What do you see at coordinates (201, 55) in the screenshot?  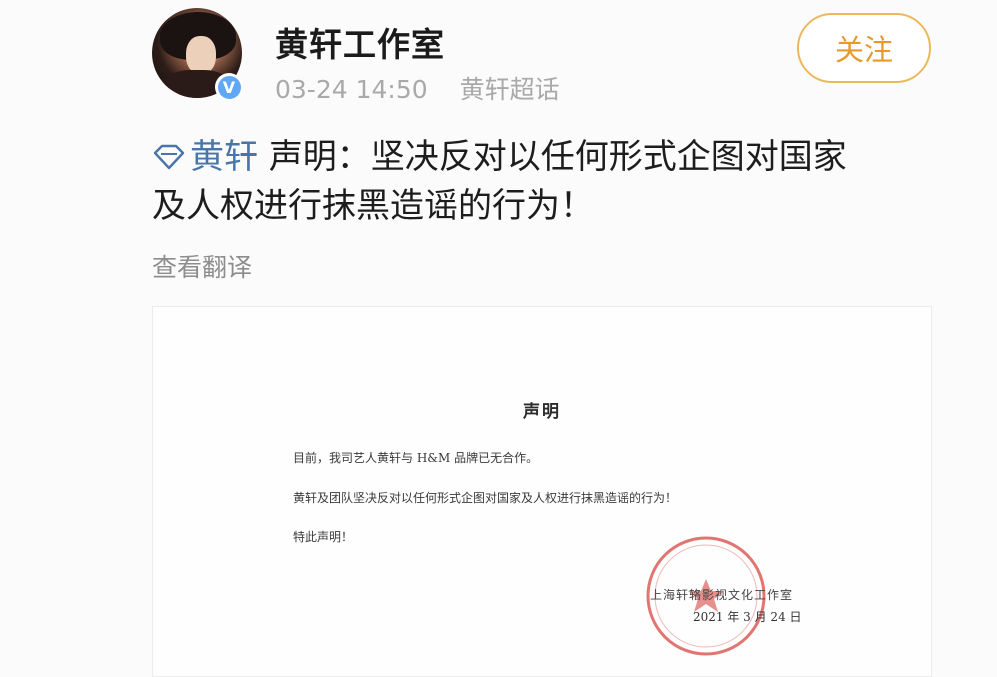 I see `avatar-face` at bounding box center [201, 55].